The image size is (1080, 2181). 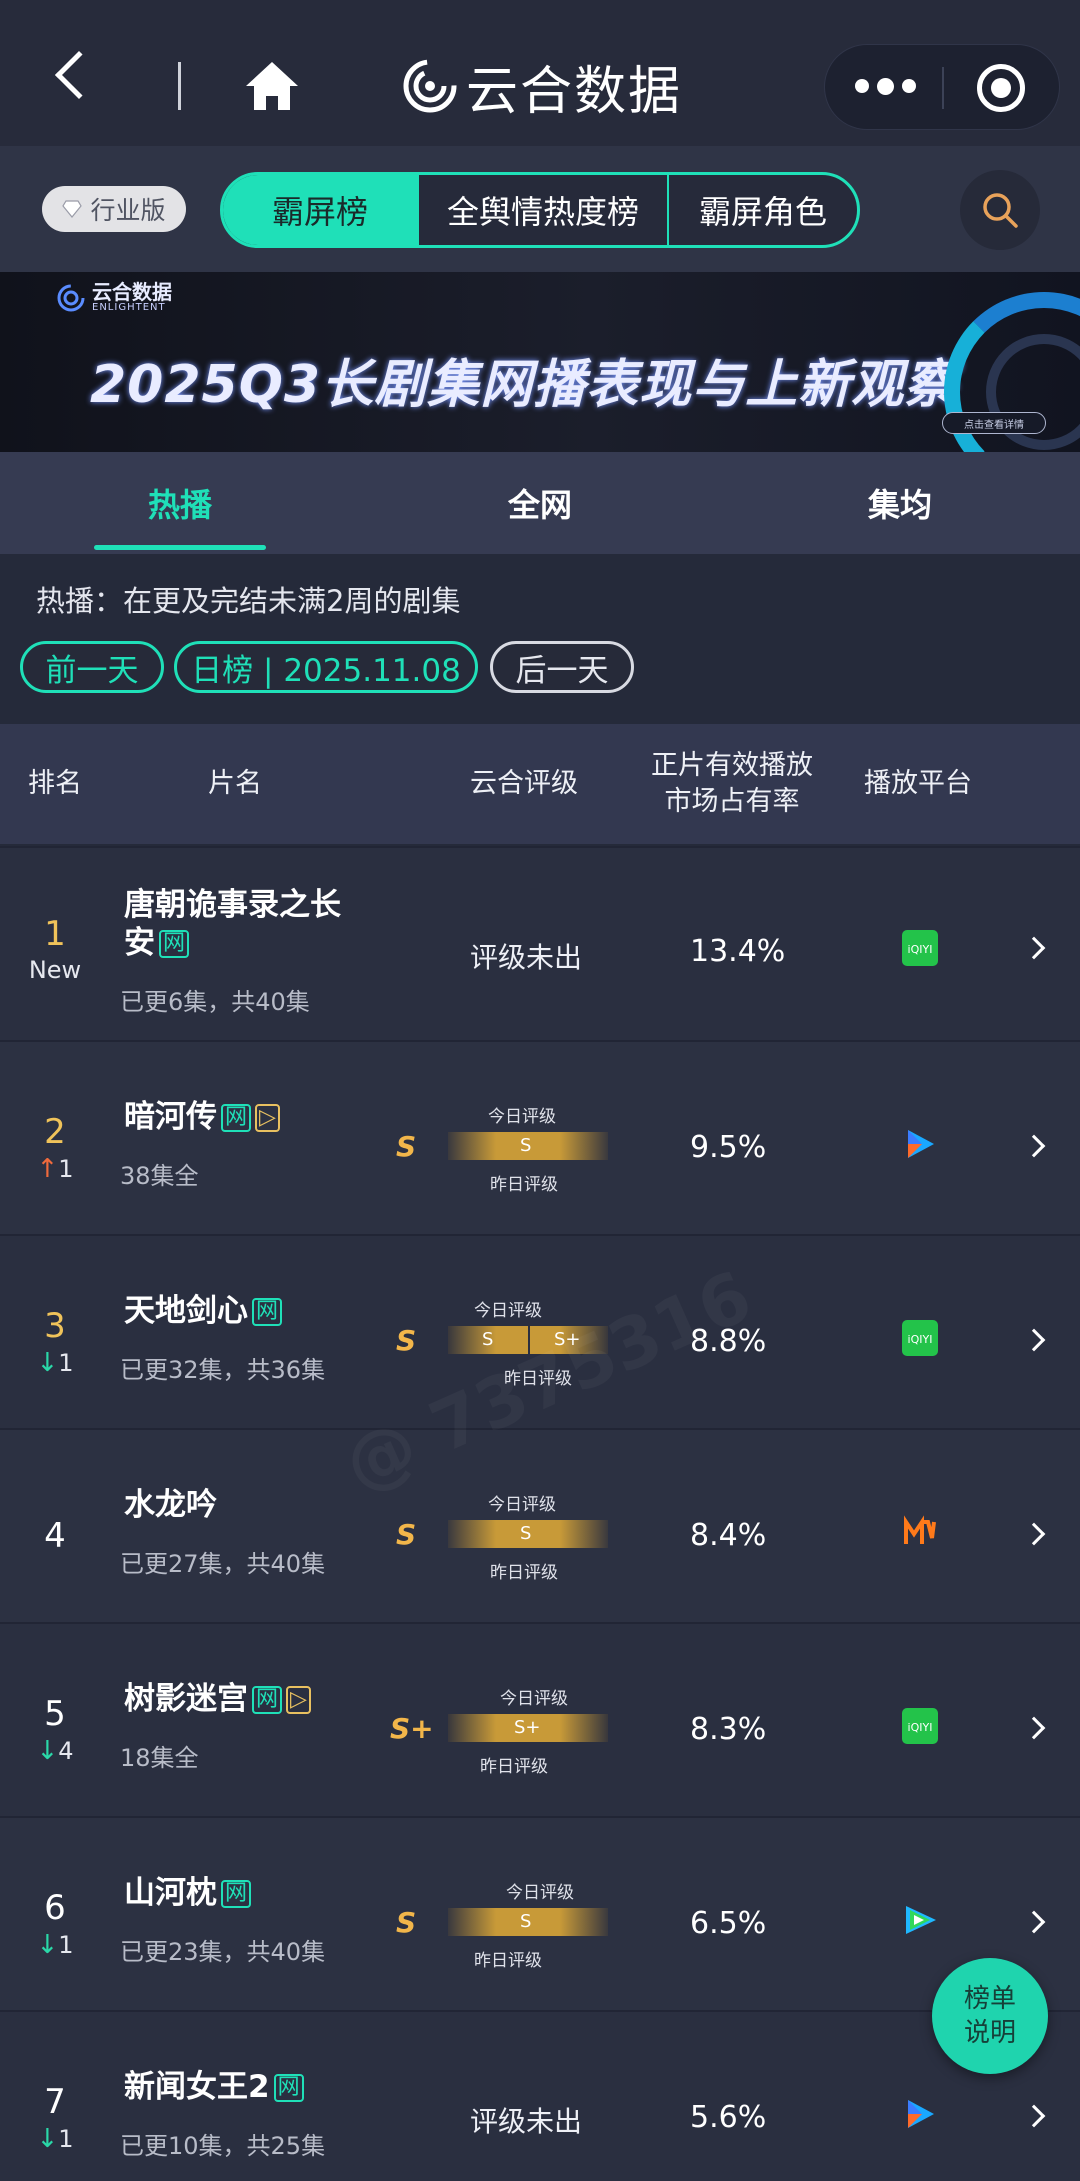 What do you see at coordinates (918, 783) in the screenshot?
I see `col-platform: 播放平台` at bounding box center [918, 783].